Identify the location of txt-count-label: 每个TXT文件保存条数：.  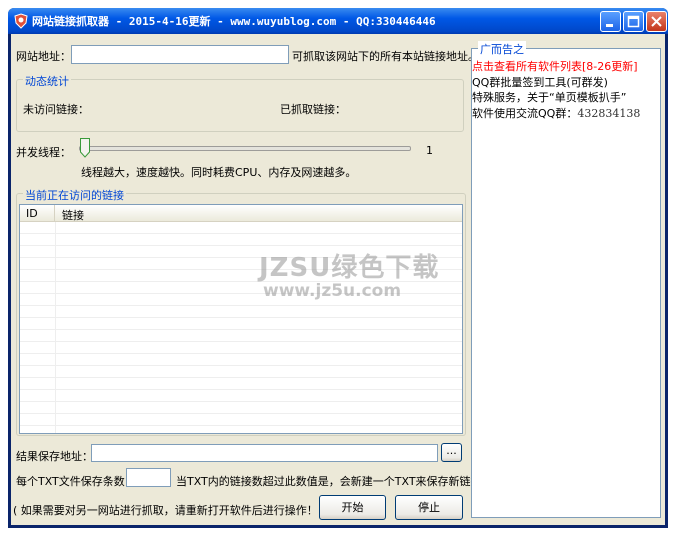
(76, 481).